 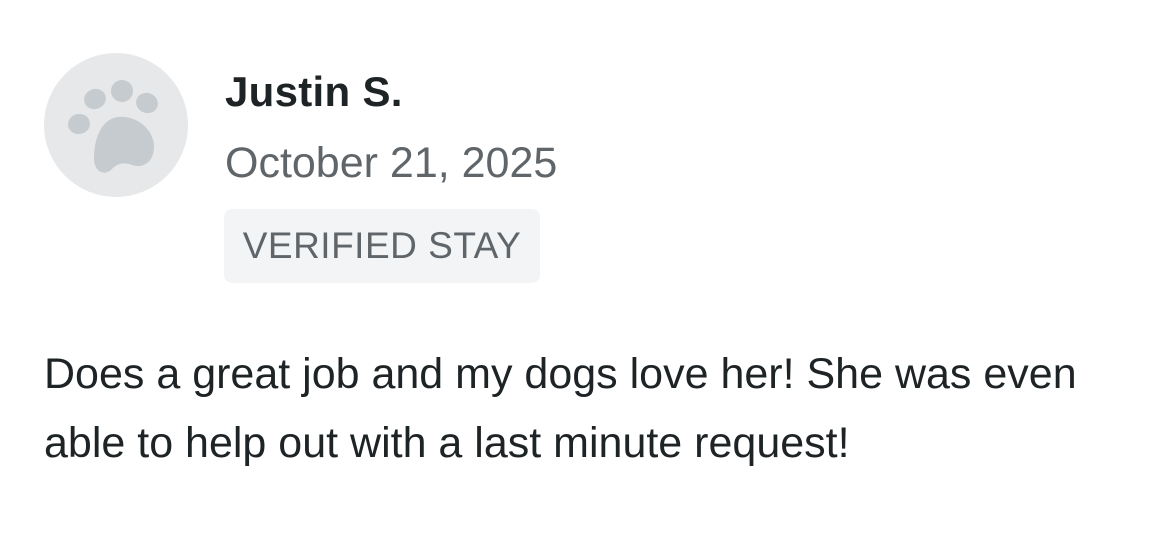 I want to click on reviewer-avatar, so click(x=116, y=125).